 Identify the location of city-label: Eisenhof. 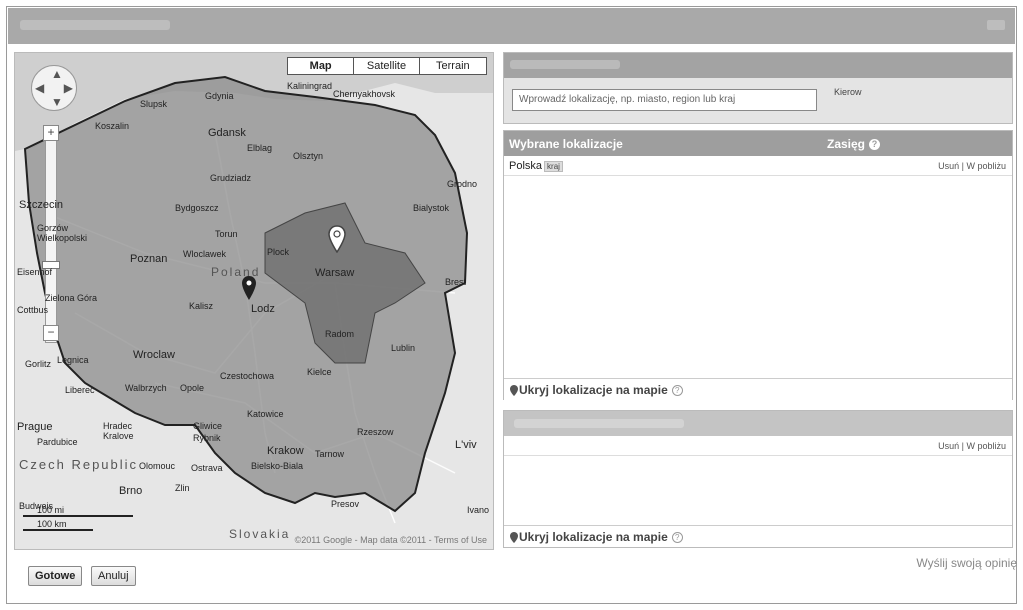
(35, 272).